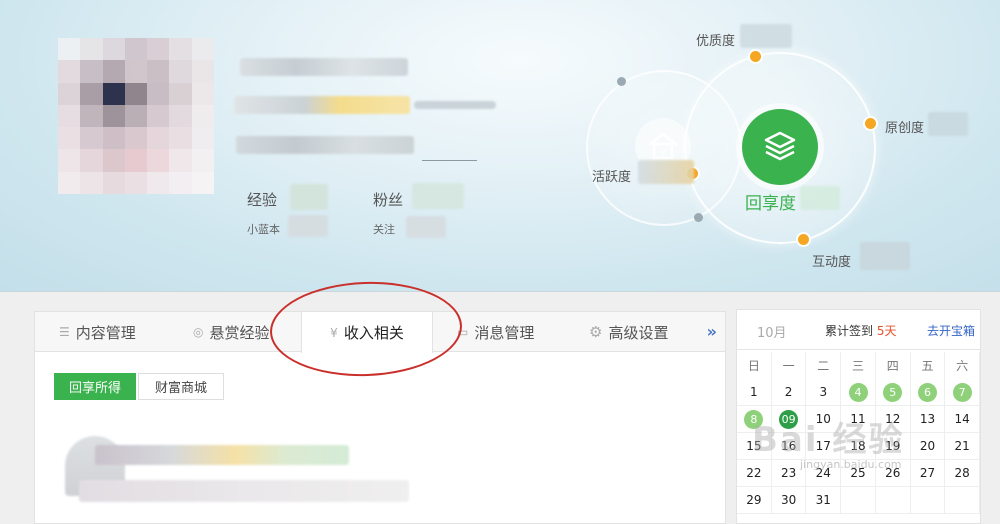 The width and height of the screenshot is (1000, 524). What do you see at coordinates (95, 386) in the screenshot?
I see `subtab-earnings: 回享所得` at bounding box center [95, 386].